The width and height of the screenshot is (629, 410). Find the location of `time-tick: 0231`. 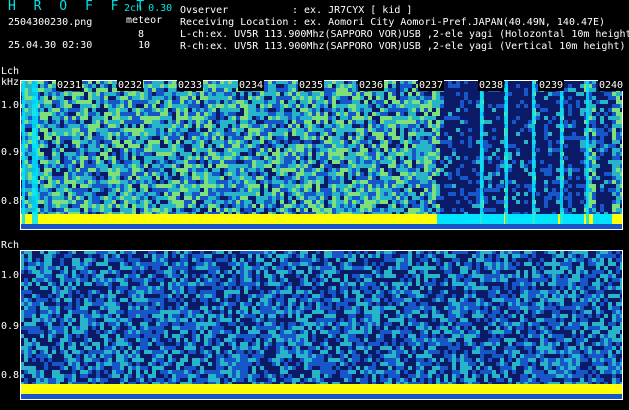

time-tick: 0231 is located at coordinates (69, 85).